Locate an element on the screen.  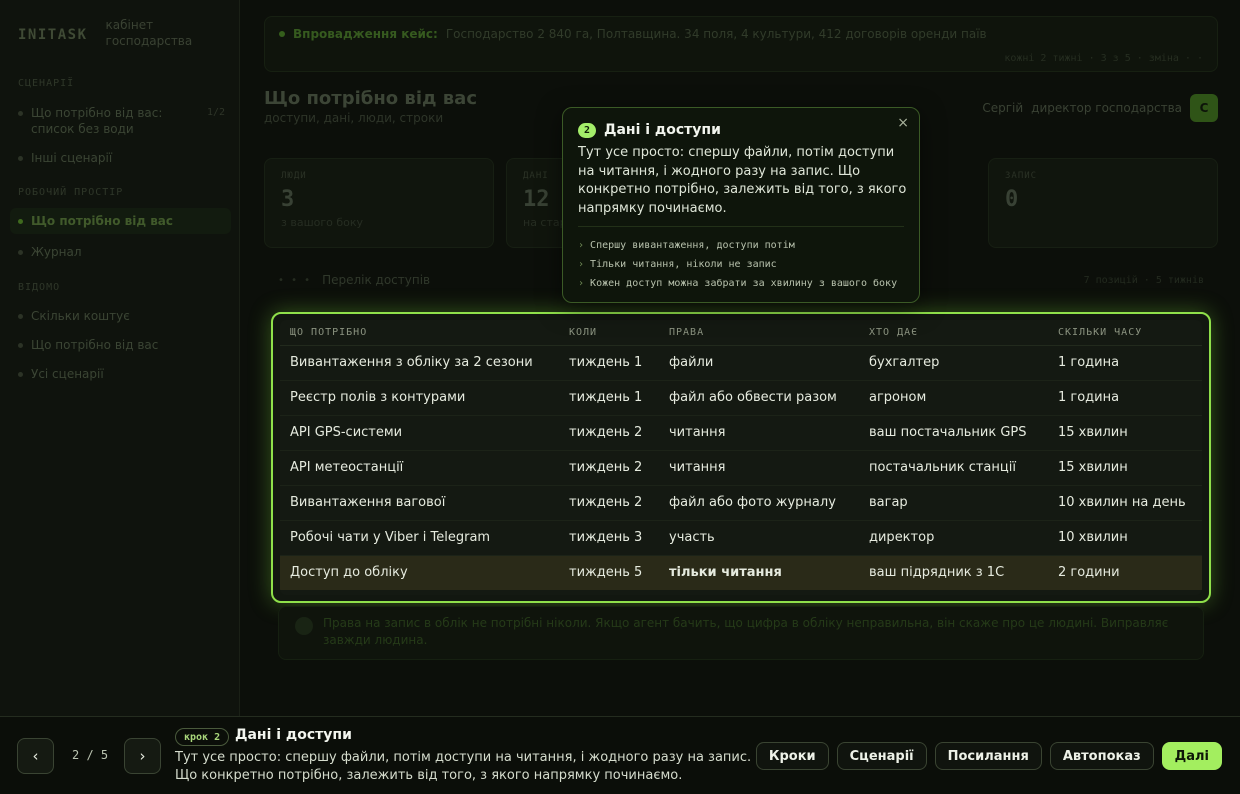
step-number-badge: 2 is located at coordinates (587, 130).